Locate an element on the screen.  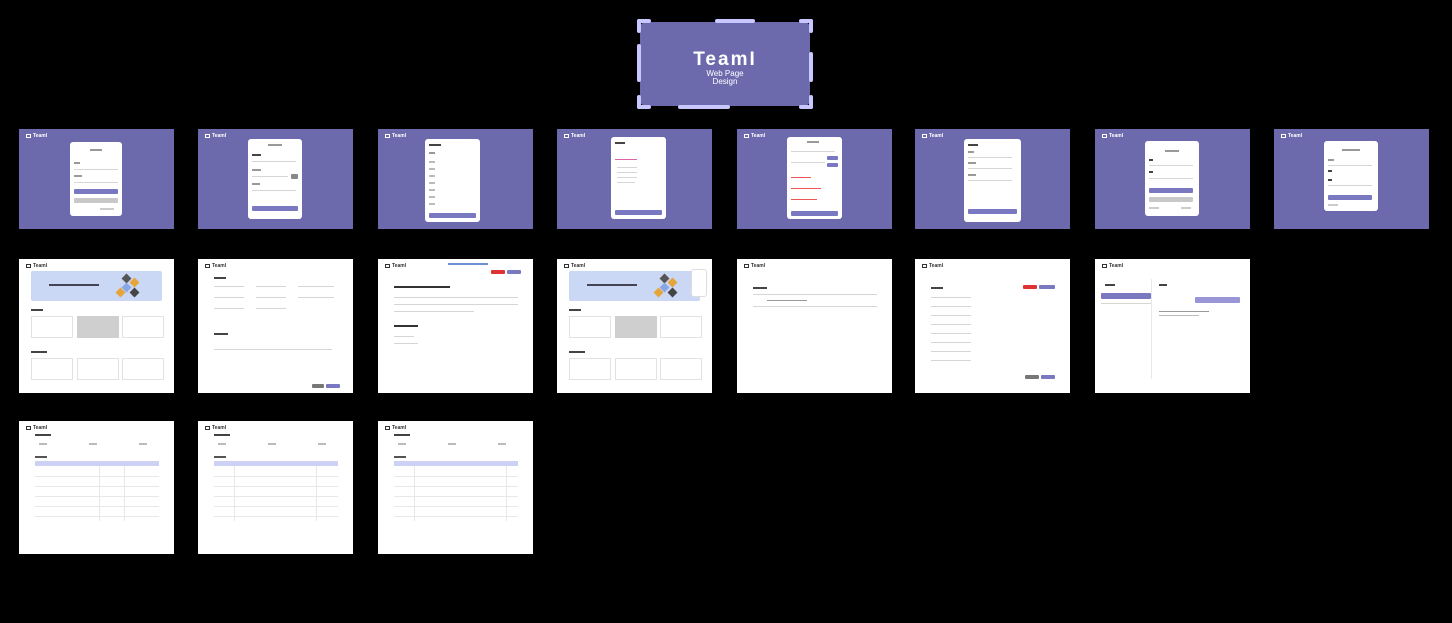
checkbox-line is located at coordinates (626, 159).